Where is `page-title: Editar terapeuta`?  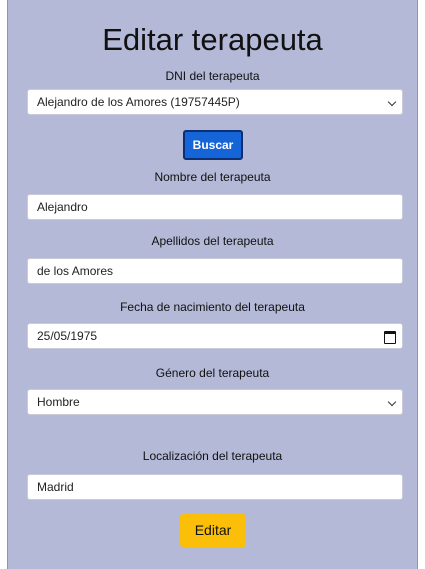 page-title: Editar terapeuta is located at coordinates (212, 39).